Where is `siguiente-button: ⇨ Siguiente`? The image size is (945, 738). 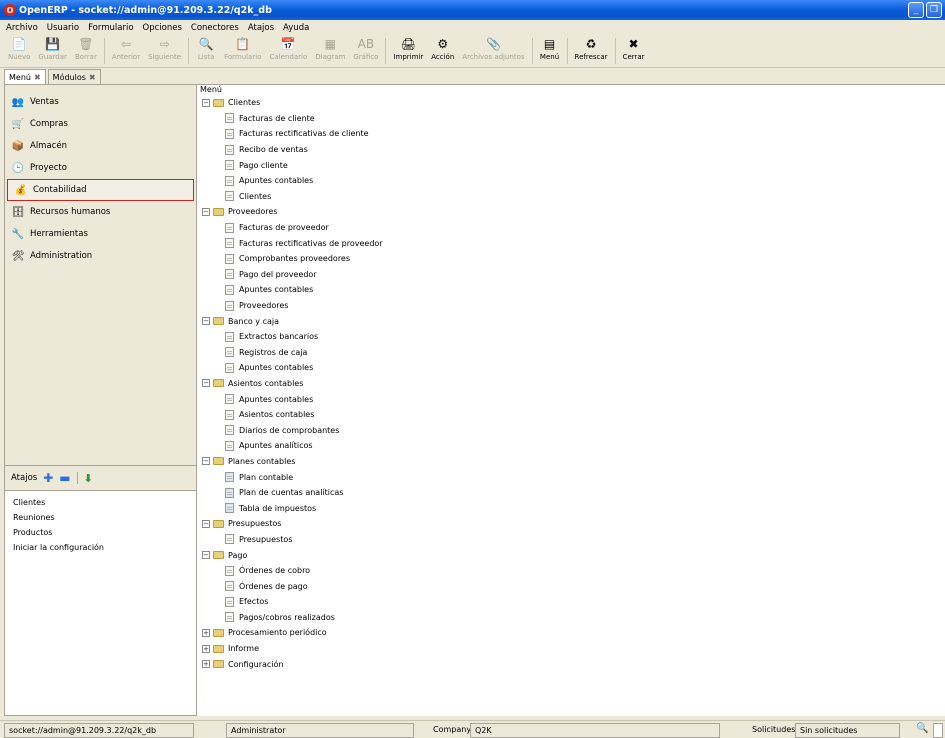 siguiente-button: ⇨ Siguiente is located at coordinates (164, 51).